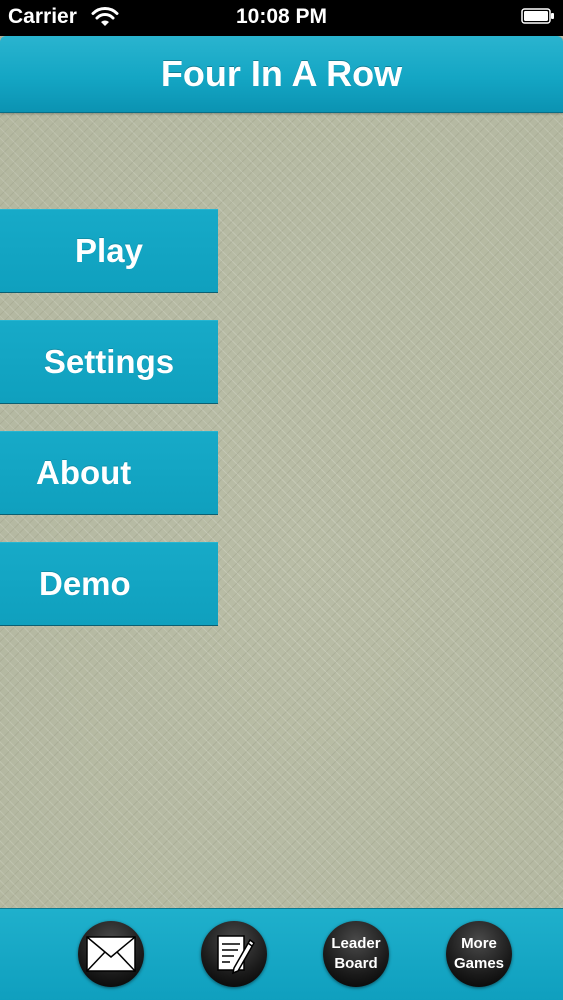 The height and width of the screenshot is (1000, 563). I want to click on settings-button: Settings, so click(109, 362).